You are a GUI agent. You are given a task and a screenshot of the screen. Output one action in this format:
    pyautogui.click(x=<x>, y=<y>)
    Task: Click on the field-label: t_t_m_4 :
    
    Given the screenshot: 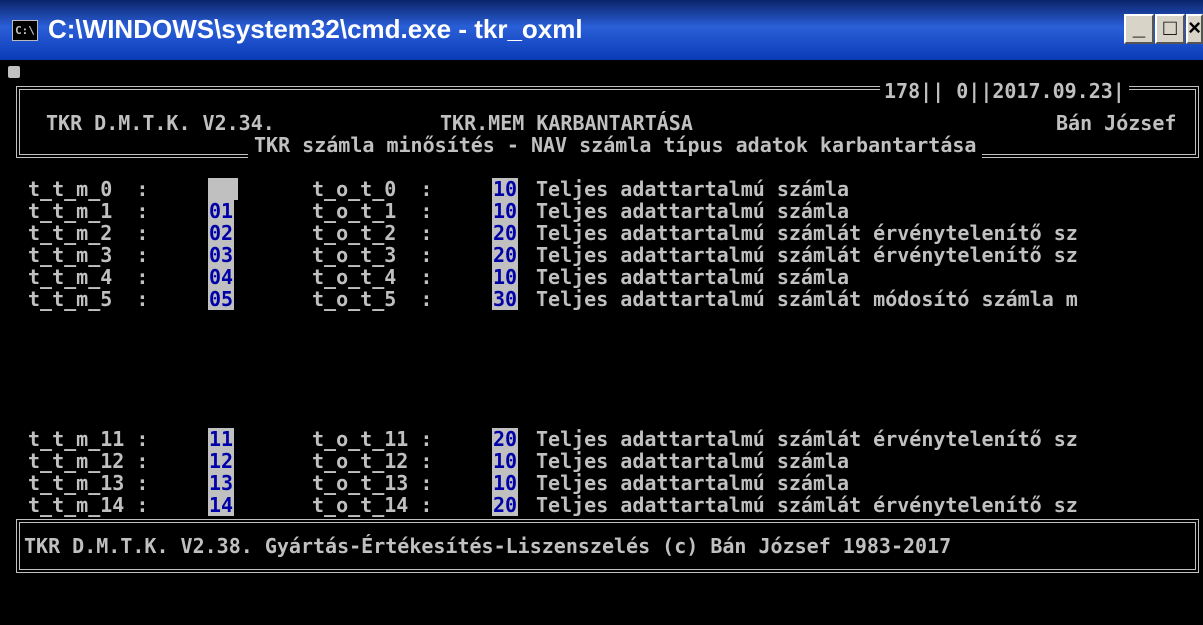 What is the action you would take?
    pyautogui.click(x=88, y=277)
    